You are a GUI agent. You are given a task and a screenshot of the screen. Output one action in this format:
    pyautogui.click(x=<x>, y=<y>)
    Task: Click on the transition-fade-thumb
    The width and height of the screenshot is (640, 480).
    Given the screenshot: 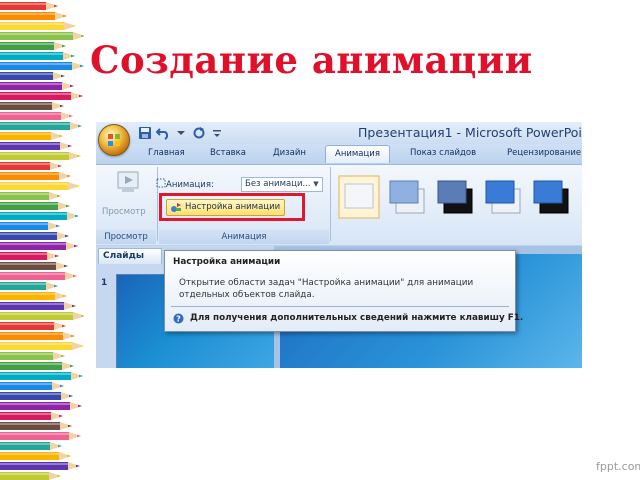 What is the action you would take?
    pyautogui.click(x=407, y=197)
    